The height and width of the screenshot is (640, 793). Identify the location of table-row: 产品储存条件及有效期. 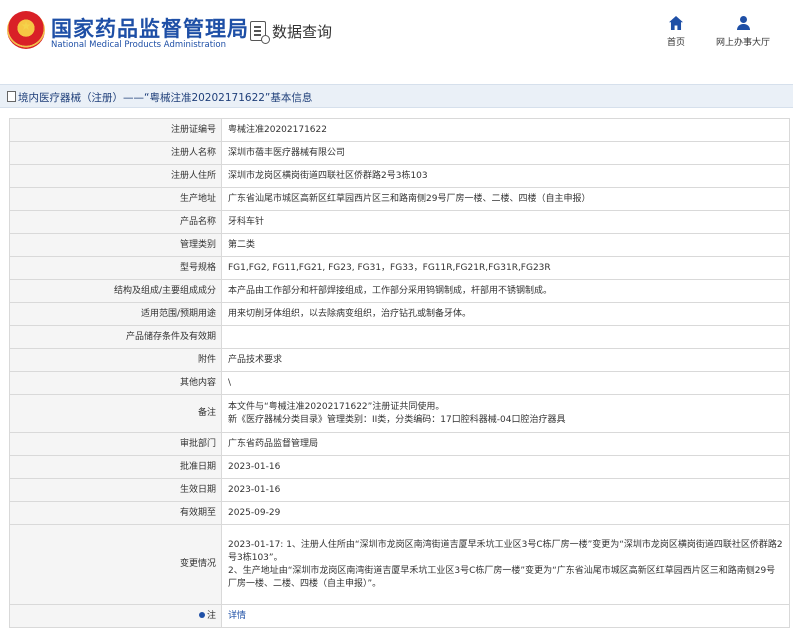
(399, 337).